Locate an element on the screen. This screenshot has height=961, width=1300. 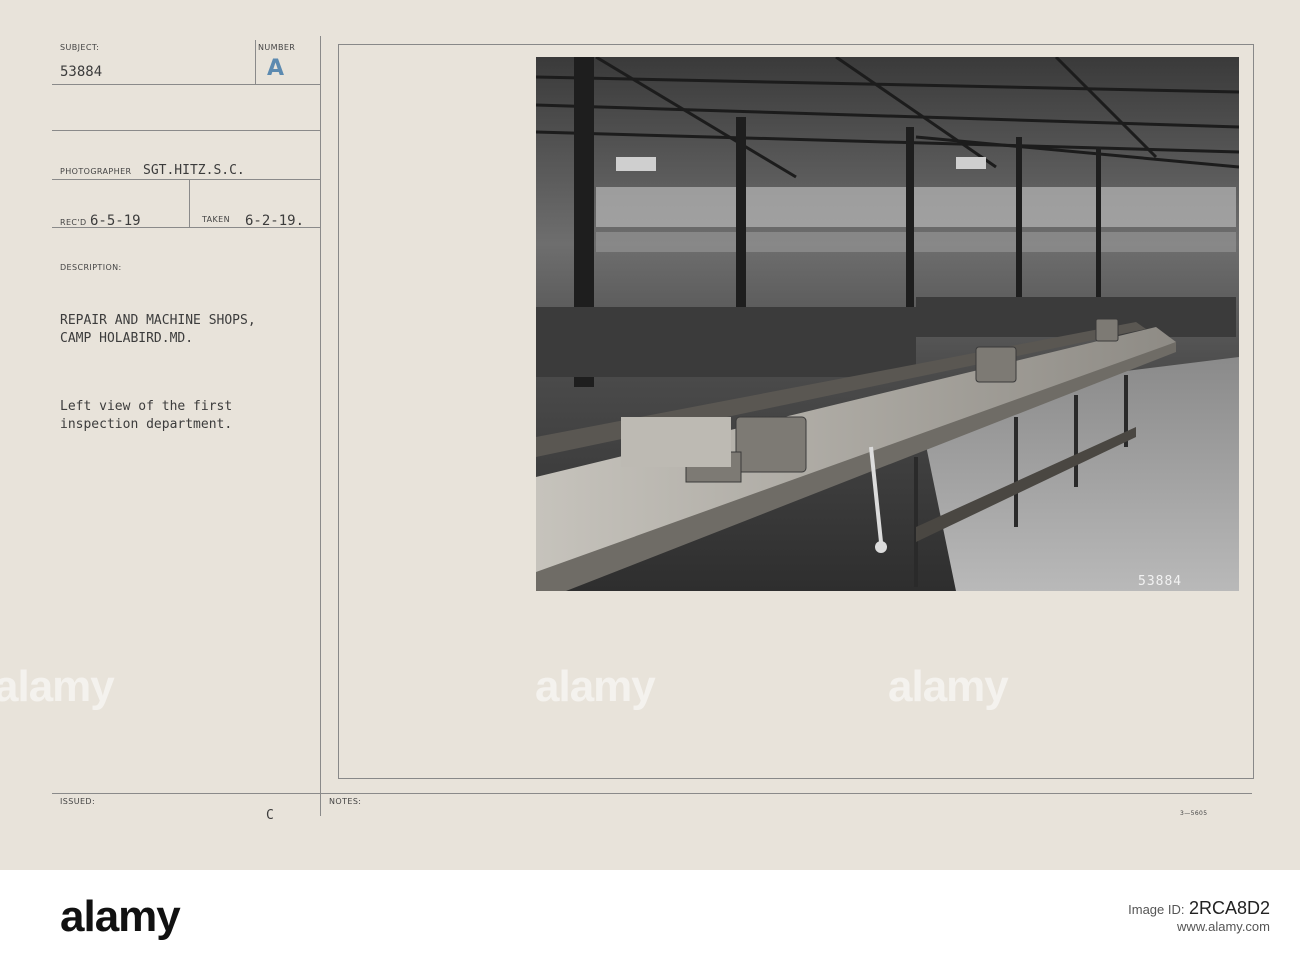
image-id-block: Image ID: 2RCA8D2 www.alamy.com is located at coordinates (1199, 916).